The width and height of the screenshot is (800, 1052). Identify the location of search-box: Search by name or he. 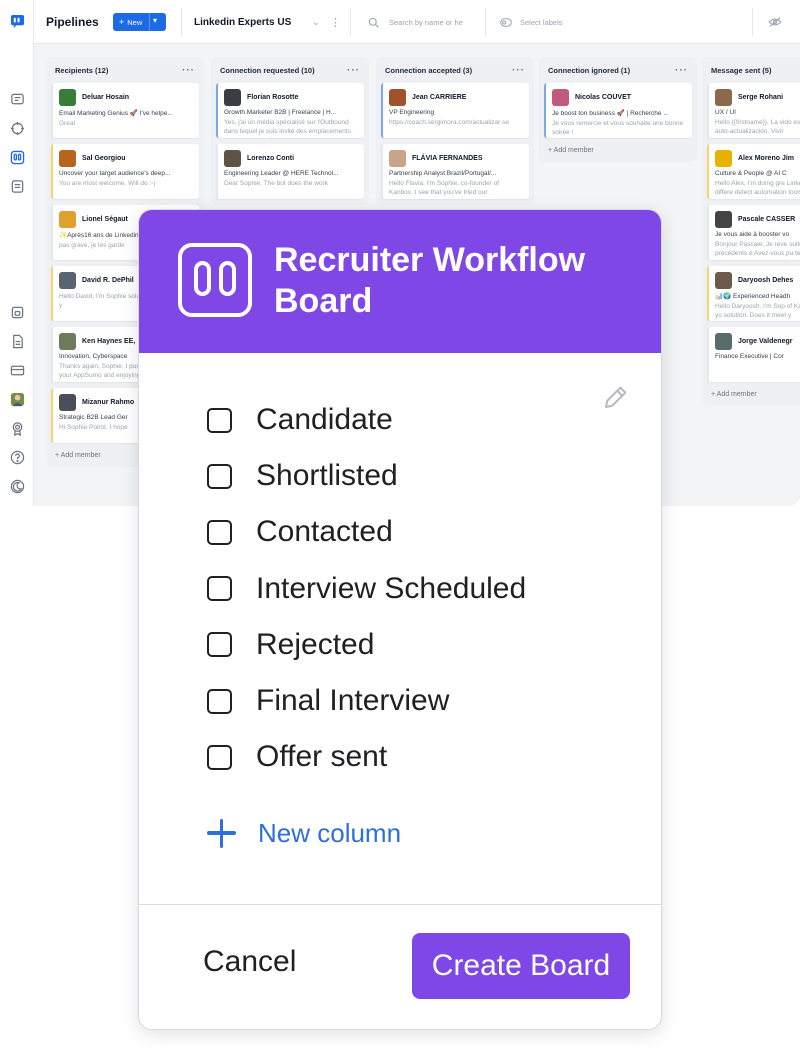
(415, 22).